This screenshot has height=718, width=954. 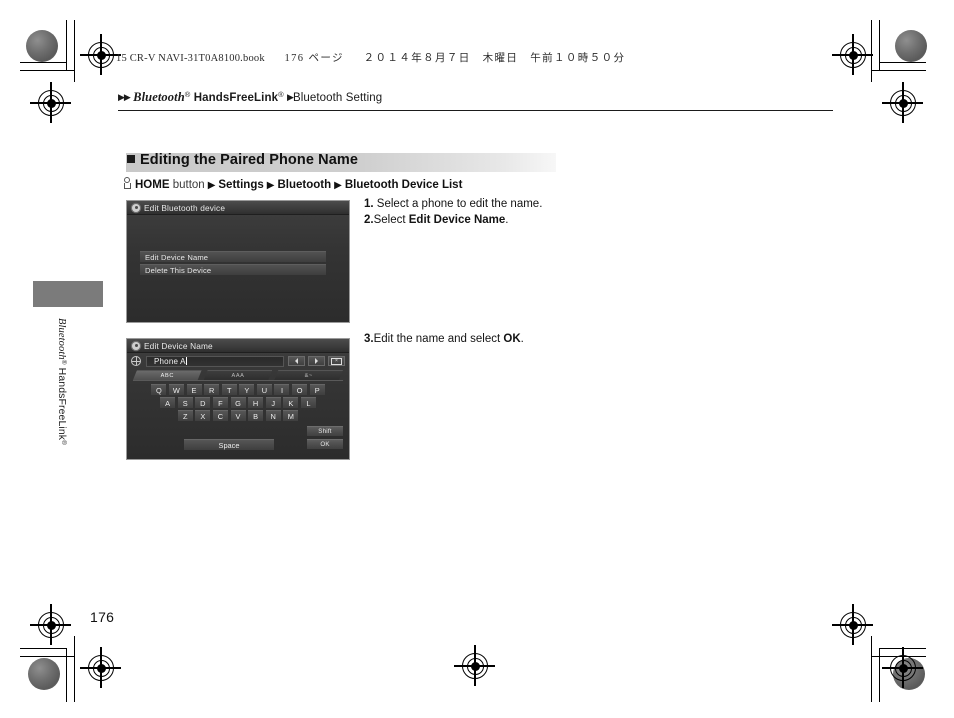 I want to click on keyboard-row: Z X C V B N M, so click(x=238, y=416).